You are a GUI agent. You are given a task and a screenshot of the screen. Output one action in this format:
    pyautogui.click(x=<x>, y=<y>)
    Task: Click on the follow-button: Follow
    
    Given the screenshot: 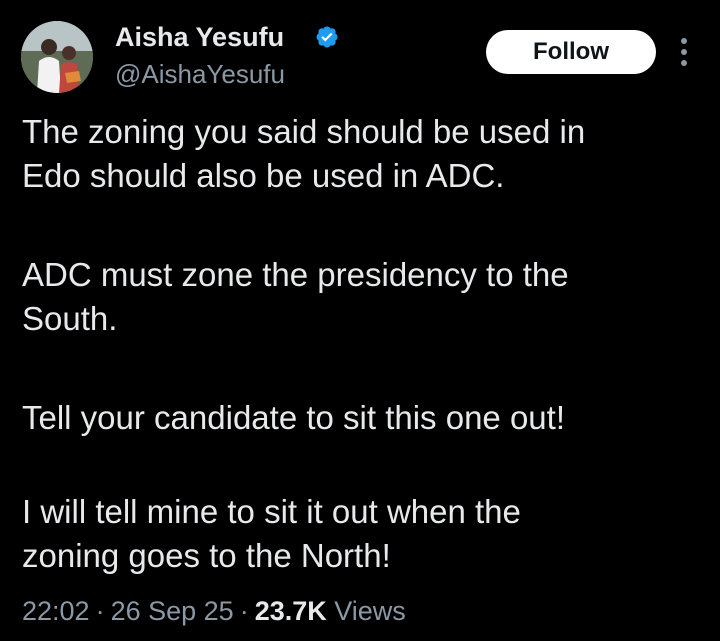 What is the action you would take?
    pyautogui.click(x=571, y=52)
    